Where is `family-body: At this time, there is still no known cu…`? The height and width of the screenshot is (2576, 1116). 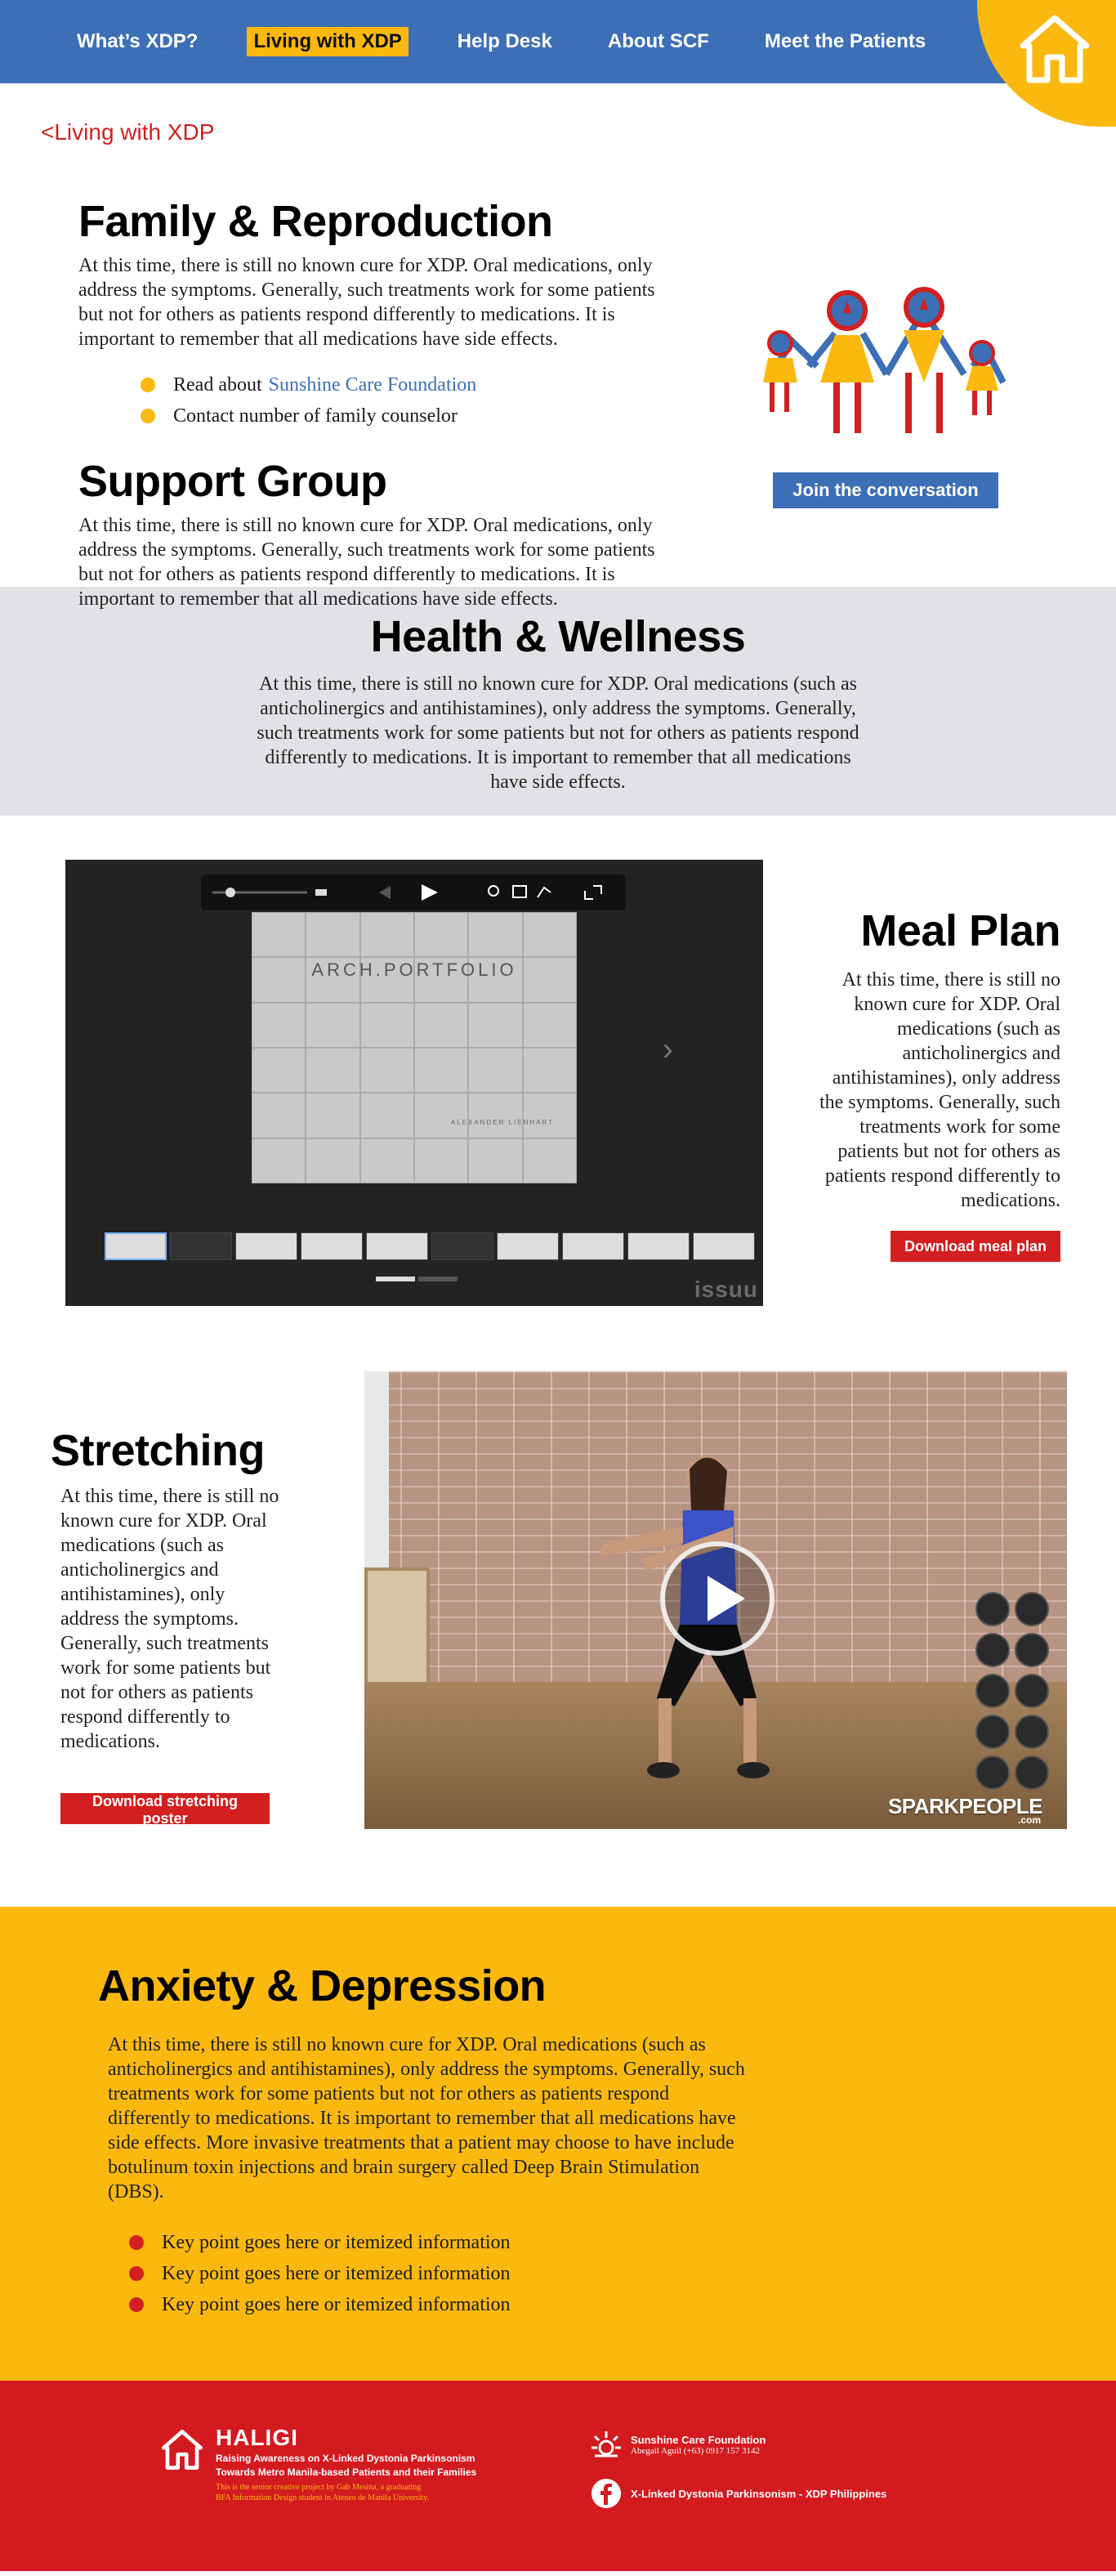
family-body: At this time, there is still no known cu… is located at coordinates (366, 302).